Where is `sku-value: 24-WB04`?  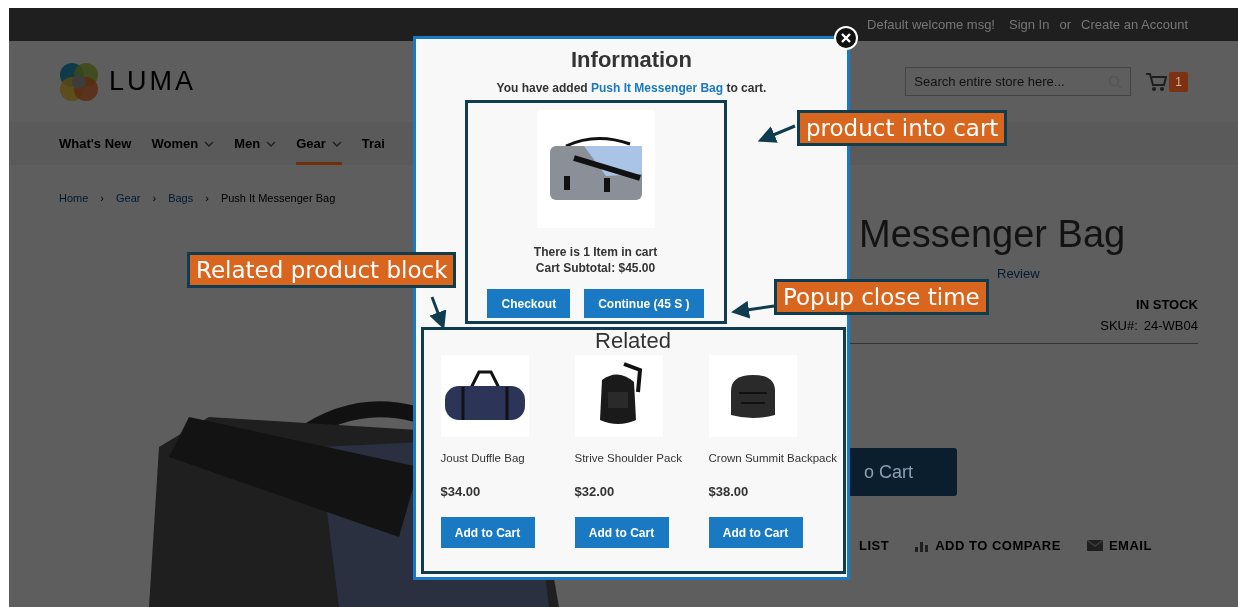
sku-value: 24-WB04 is located at coordinates (1170, 325).